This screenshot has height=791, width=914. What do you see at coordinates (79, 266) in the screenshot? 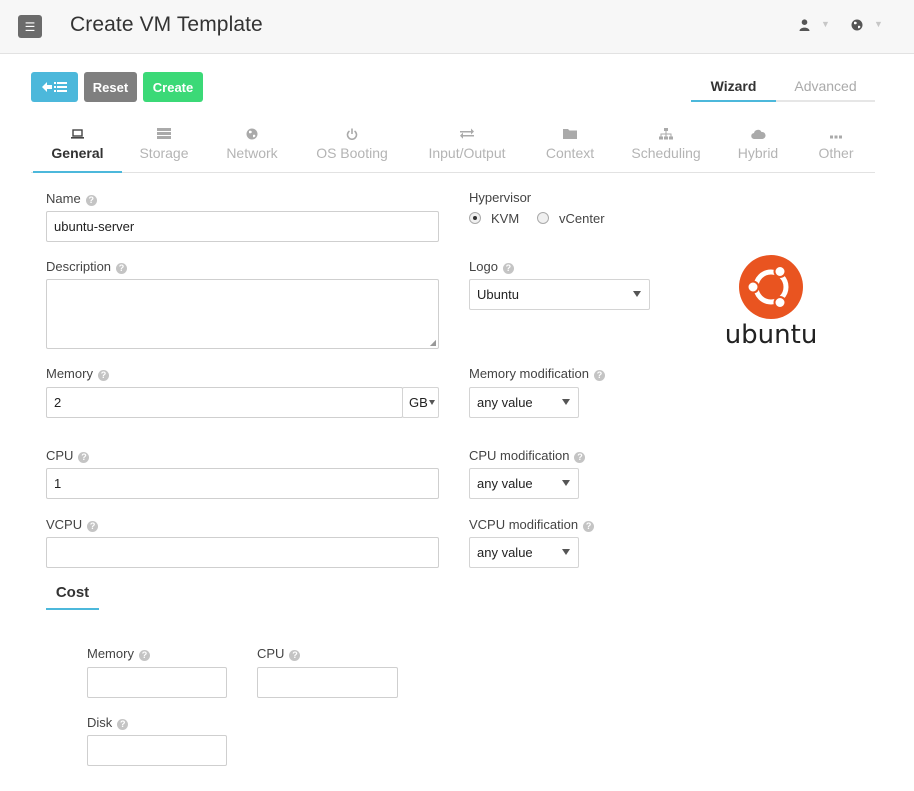
I see `description-label-text: Description` at bounding box center [79, 266].